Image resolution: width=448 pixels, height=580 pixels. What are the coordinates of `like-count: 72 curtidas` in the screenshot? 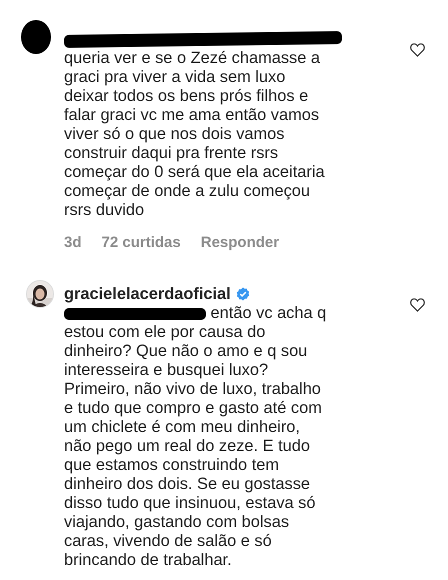 It's located at (141, 242).